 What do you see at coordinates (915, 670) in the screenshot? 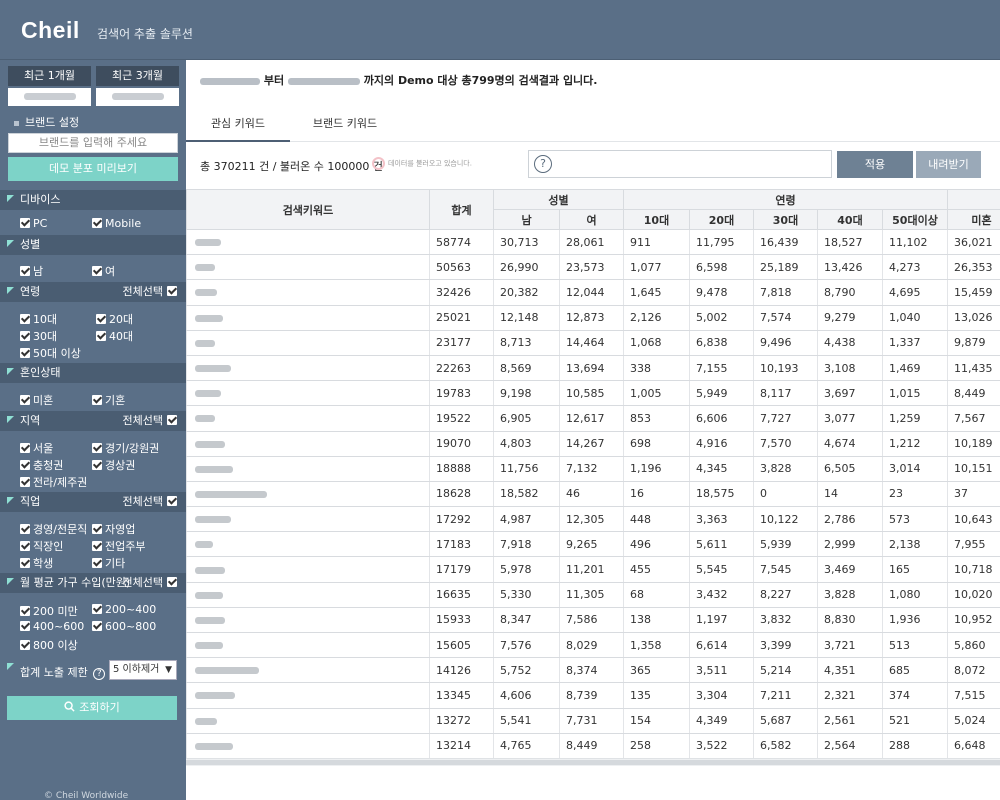
I see `table-cell: 685` at bounding box center [915, 670].